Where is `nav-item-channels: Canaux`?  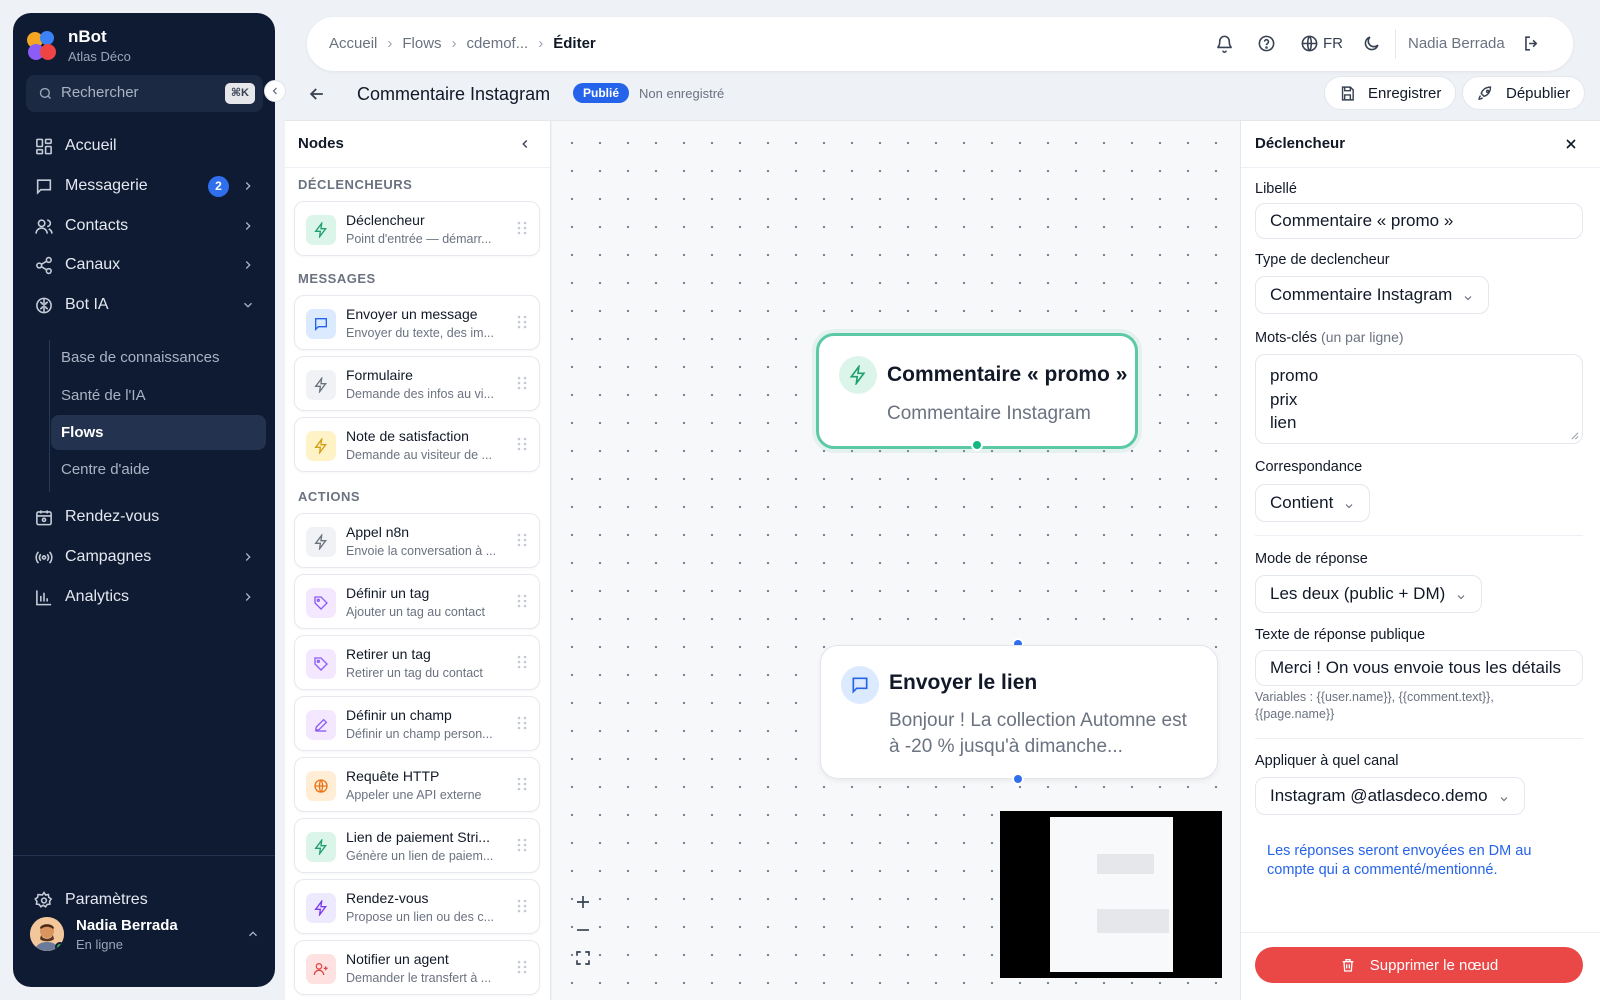
nav-item-channels: Canaux is located at coordinates (145, 265).